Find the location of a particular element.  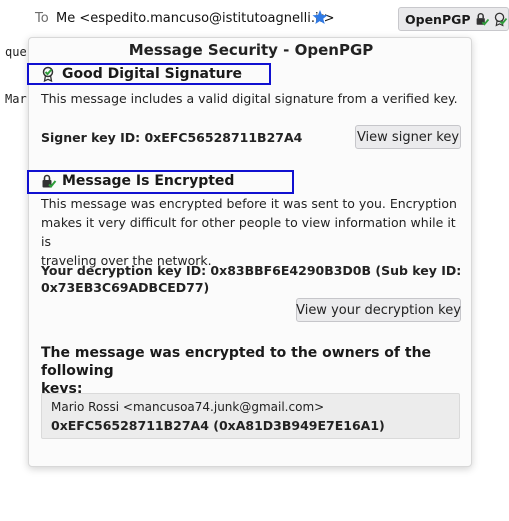

encryption-heading-text: Message Is Encrypted is located at coordinates (148, 181).